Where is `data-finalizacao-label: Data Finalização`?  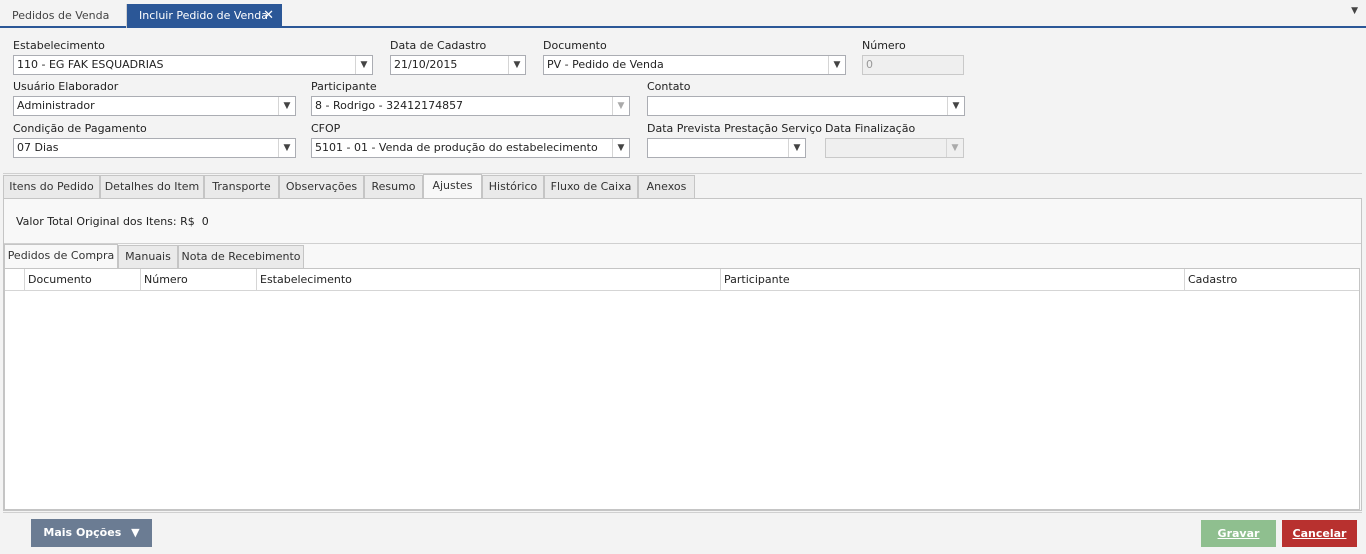 data-finalizacao-label: Data Finalização is located at coordinates (870, 128).